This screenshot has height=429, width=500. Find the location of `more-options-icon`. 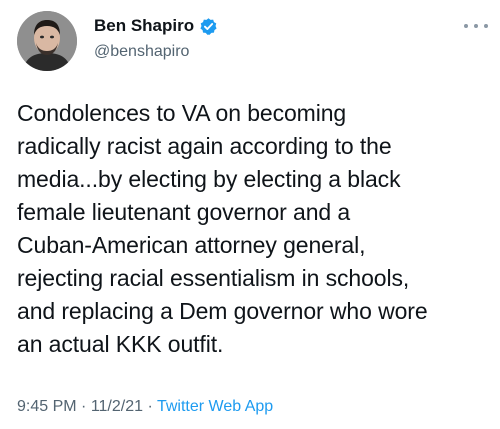

more-options-icon is located at coordinates (476, 26).